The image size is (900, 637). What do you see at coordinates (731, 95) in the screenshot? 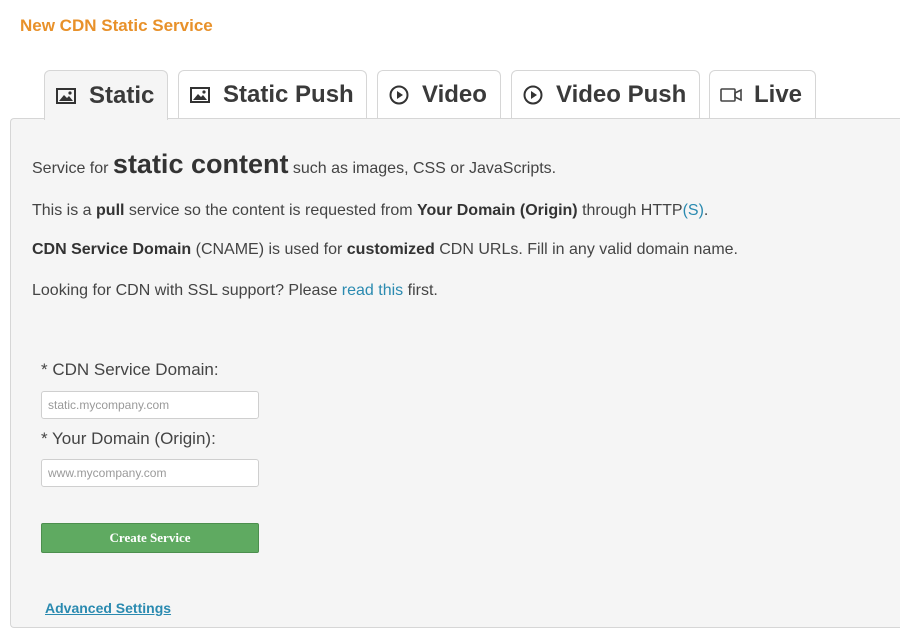
I see `video-camera-icon` at bounding box center [731, 95].